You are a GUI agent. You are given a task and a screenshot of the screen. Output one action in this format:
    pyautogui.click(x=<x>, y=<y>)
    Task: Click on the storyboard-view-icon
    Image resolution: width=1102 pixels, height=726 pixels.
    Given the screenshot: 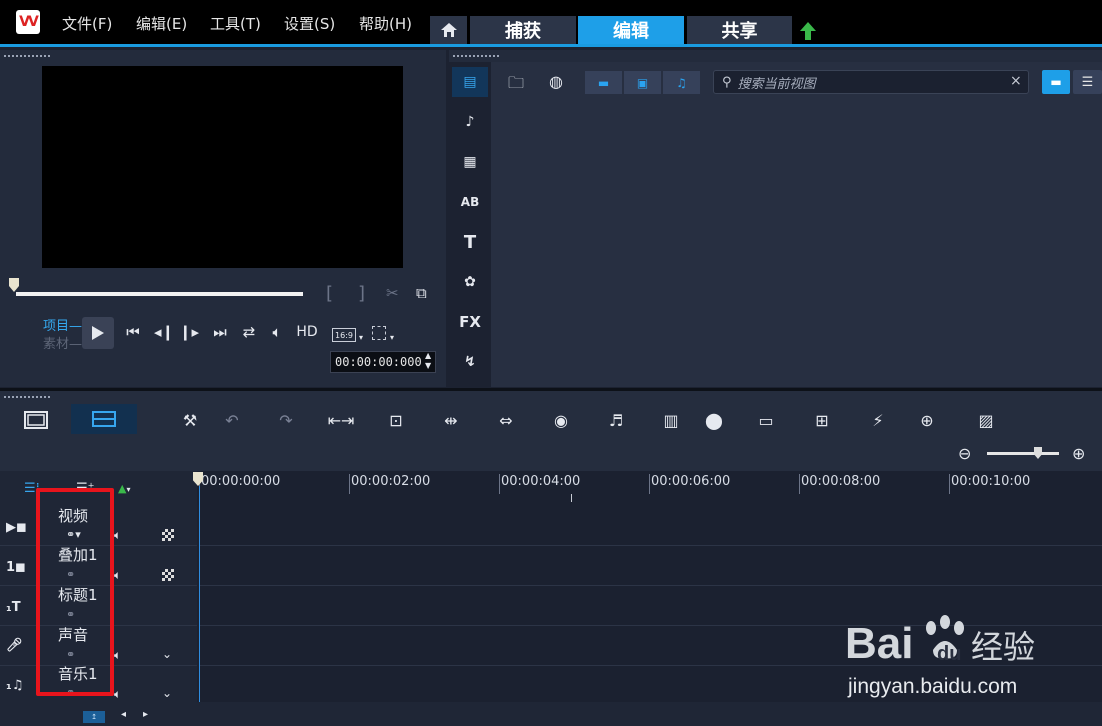 What is the action you would take?
    pyautogui.click(x=36, y=420)
    